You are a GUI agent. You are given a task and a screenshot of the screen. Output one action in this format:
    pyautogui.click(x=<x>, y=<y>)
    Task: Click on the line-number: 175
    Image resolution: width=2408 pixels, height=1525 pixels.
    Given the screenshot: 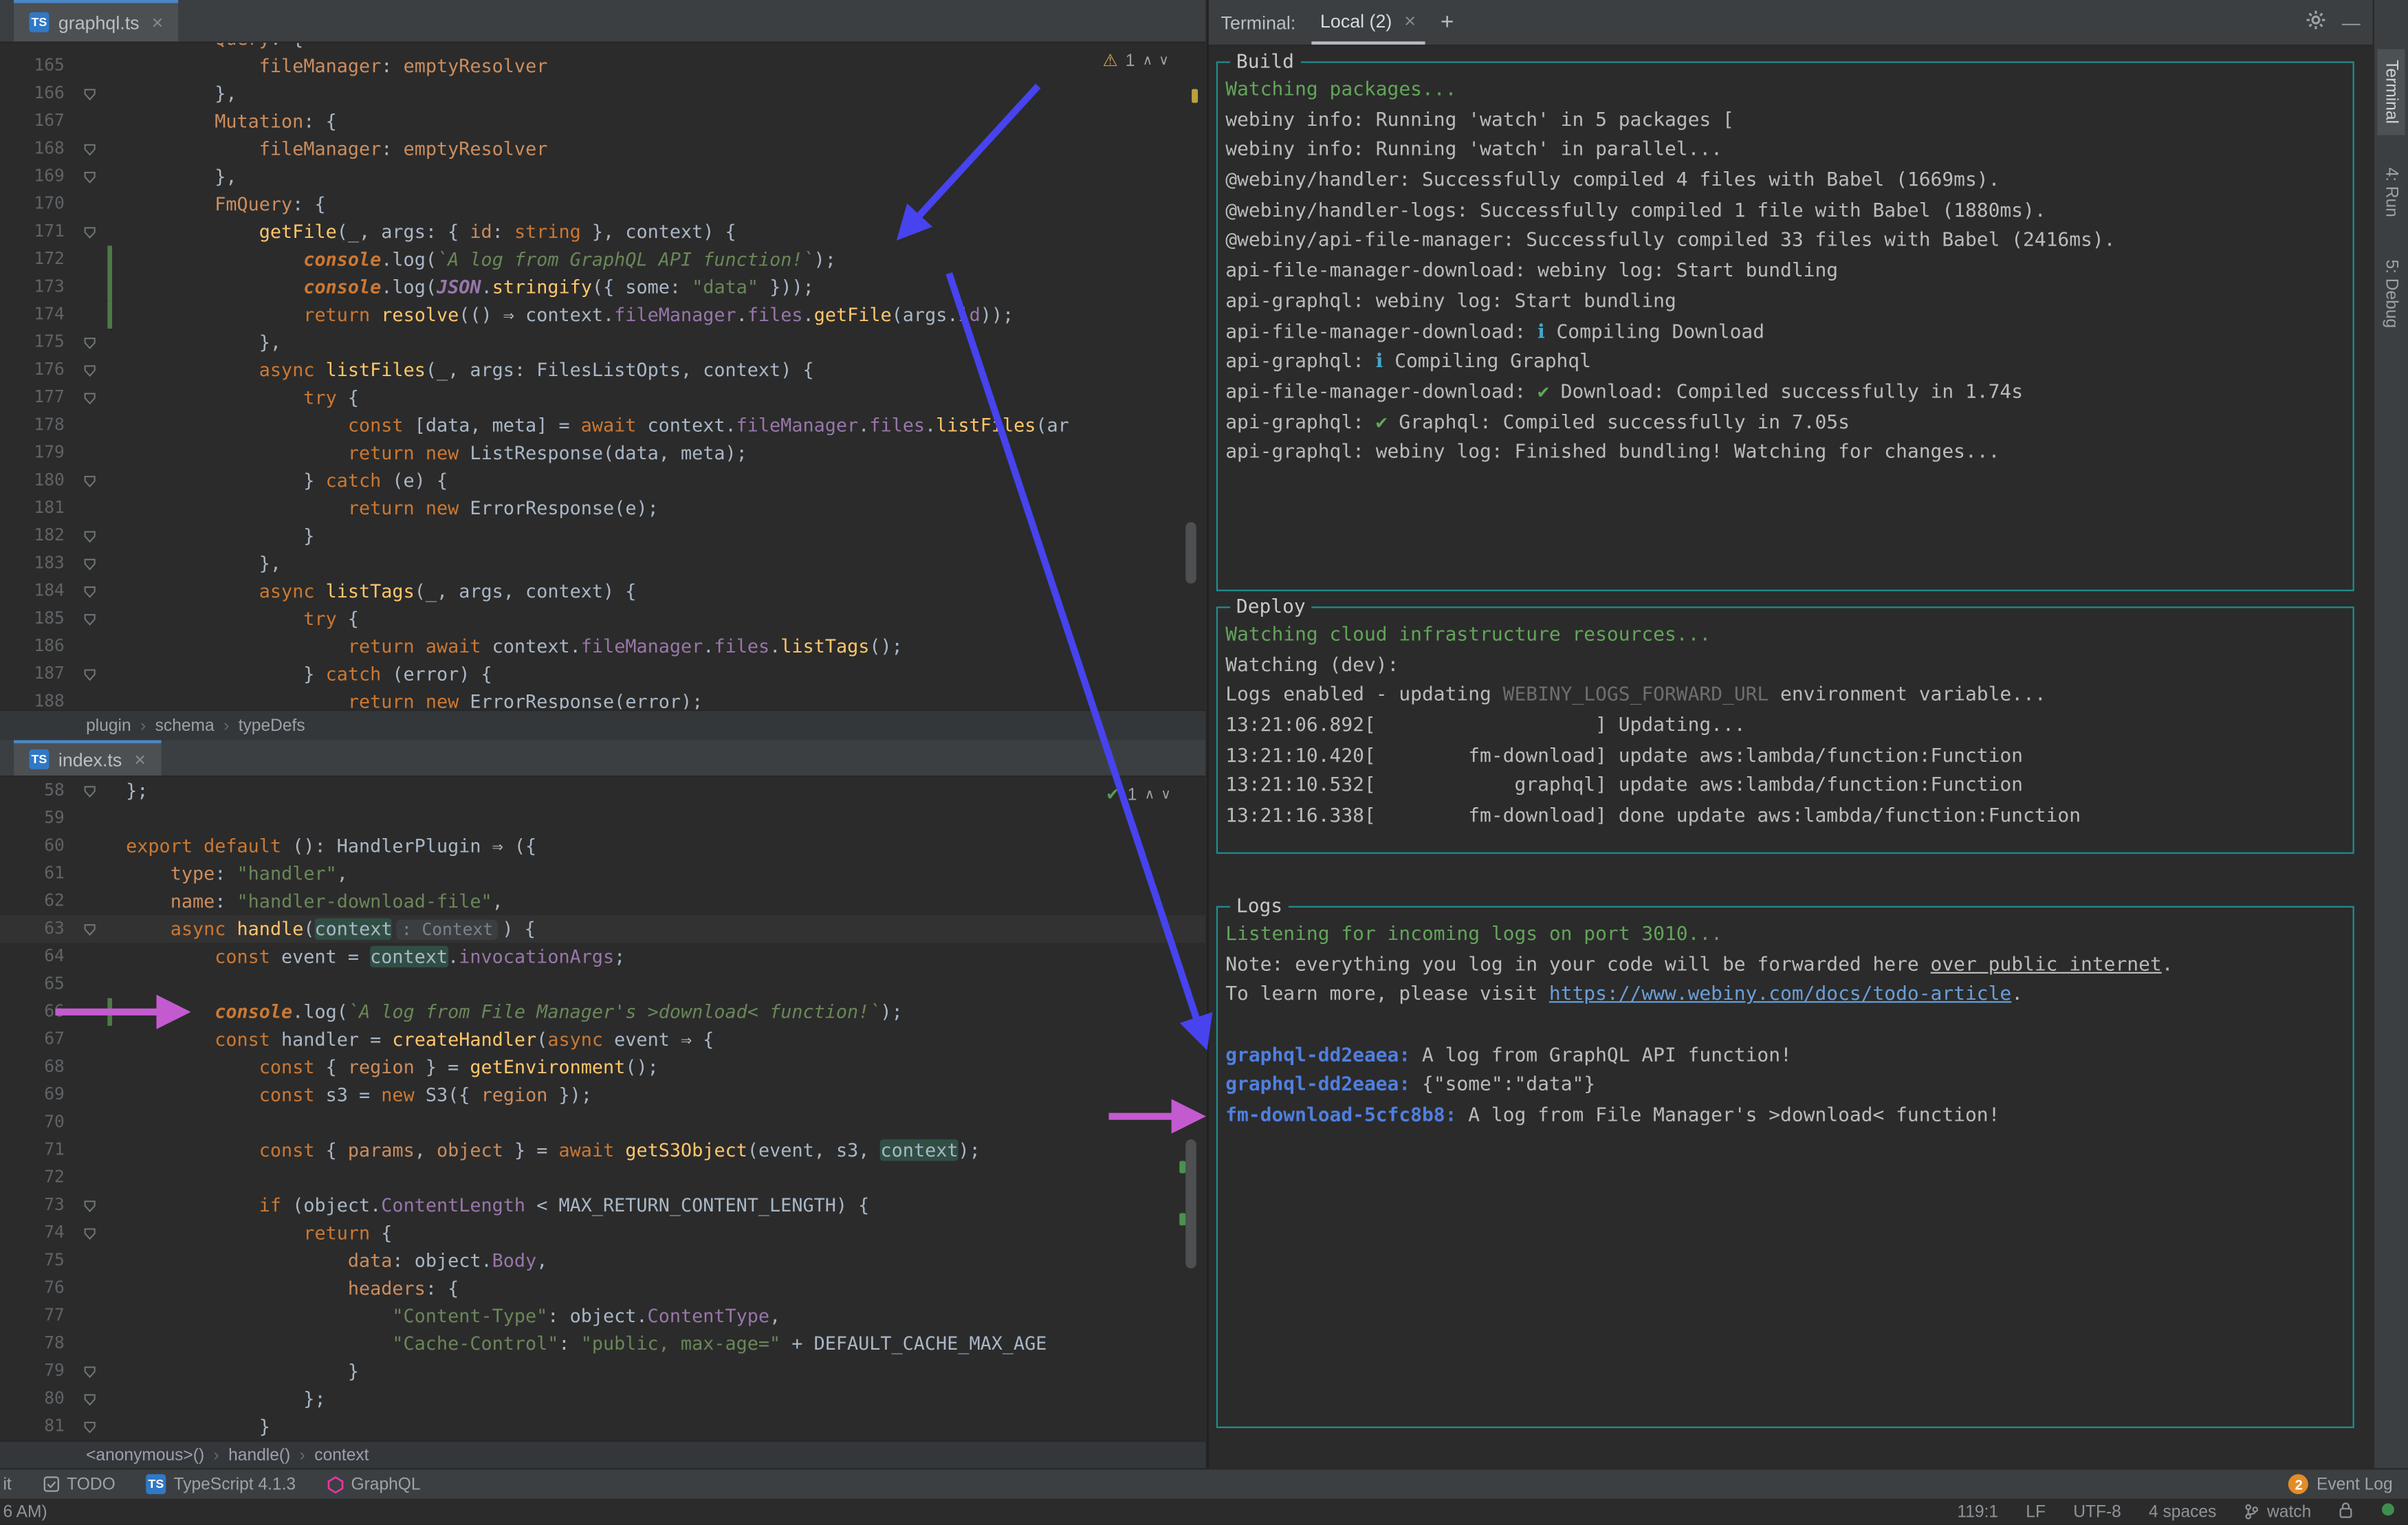 What is the action you would take?
    pyautogui.click(x=35, y=342)
    